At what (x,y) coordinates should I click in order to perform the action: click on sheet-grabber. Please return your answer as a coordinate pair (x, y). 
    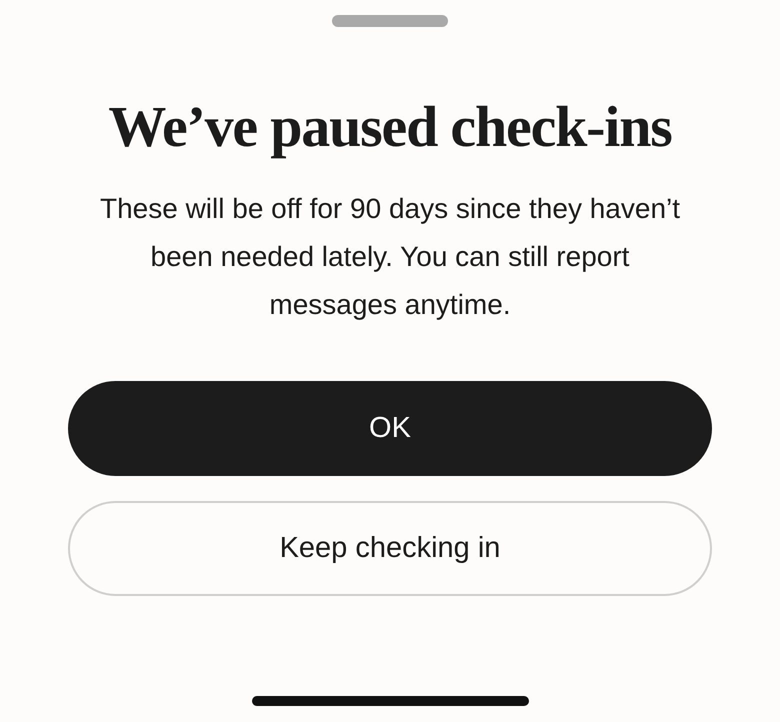
    Looking at the image, I should click on (390, 21).